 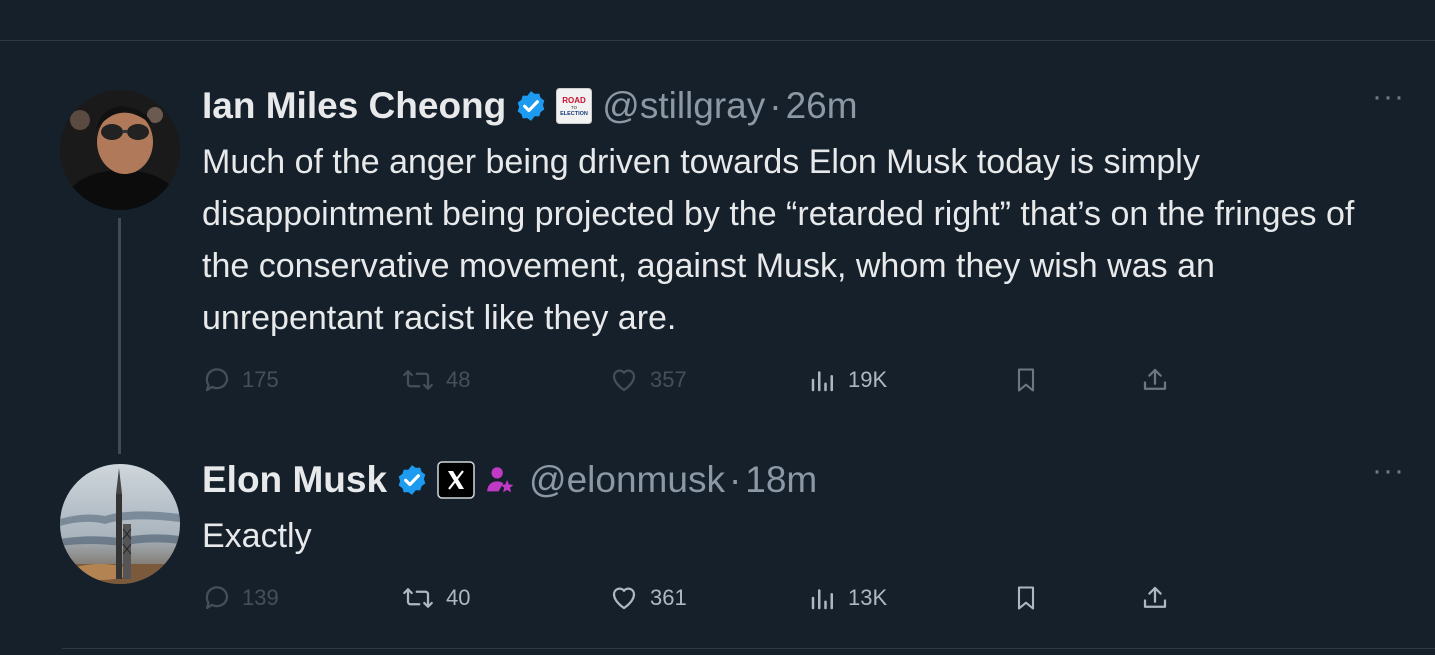 I want to click on reply-button: 175, so click(x=240, y=380).